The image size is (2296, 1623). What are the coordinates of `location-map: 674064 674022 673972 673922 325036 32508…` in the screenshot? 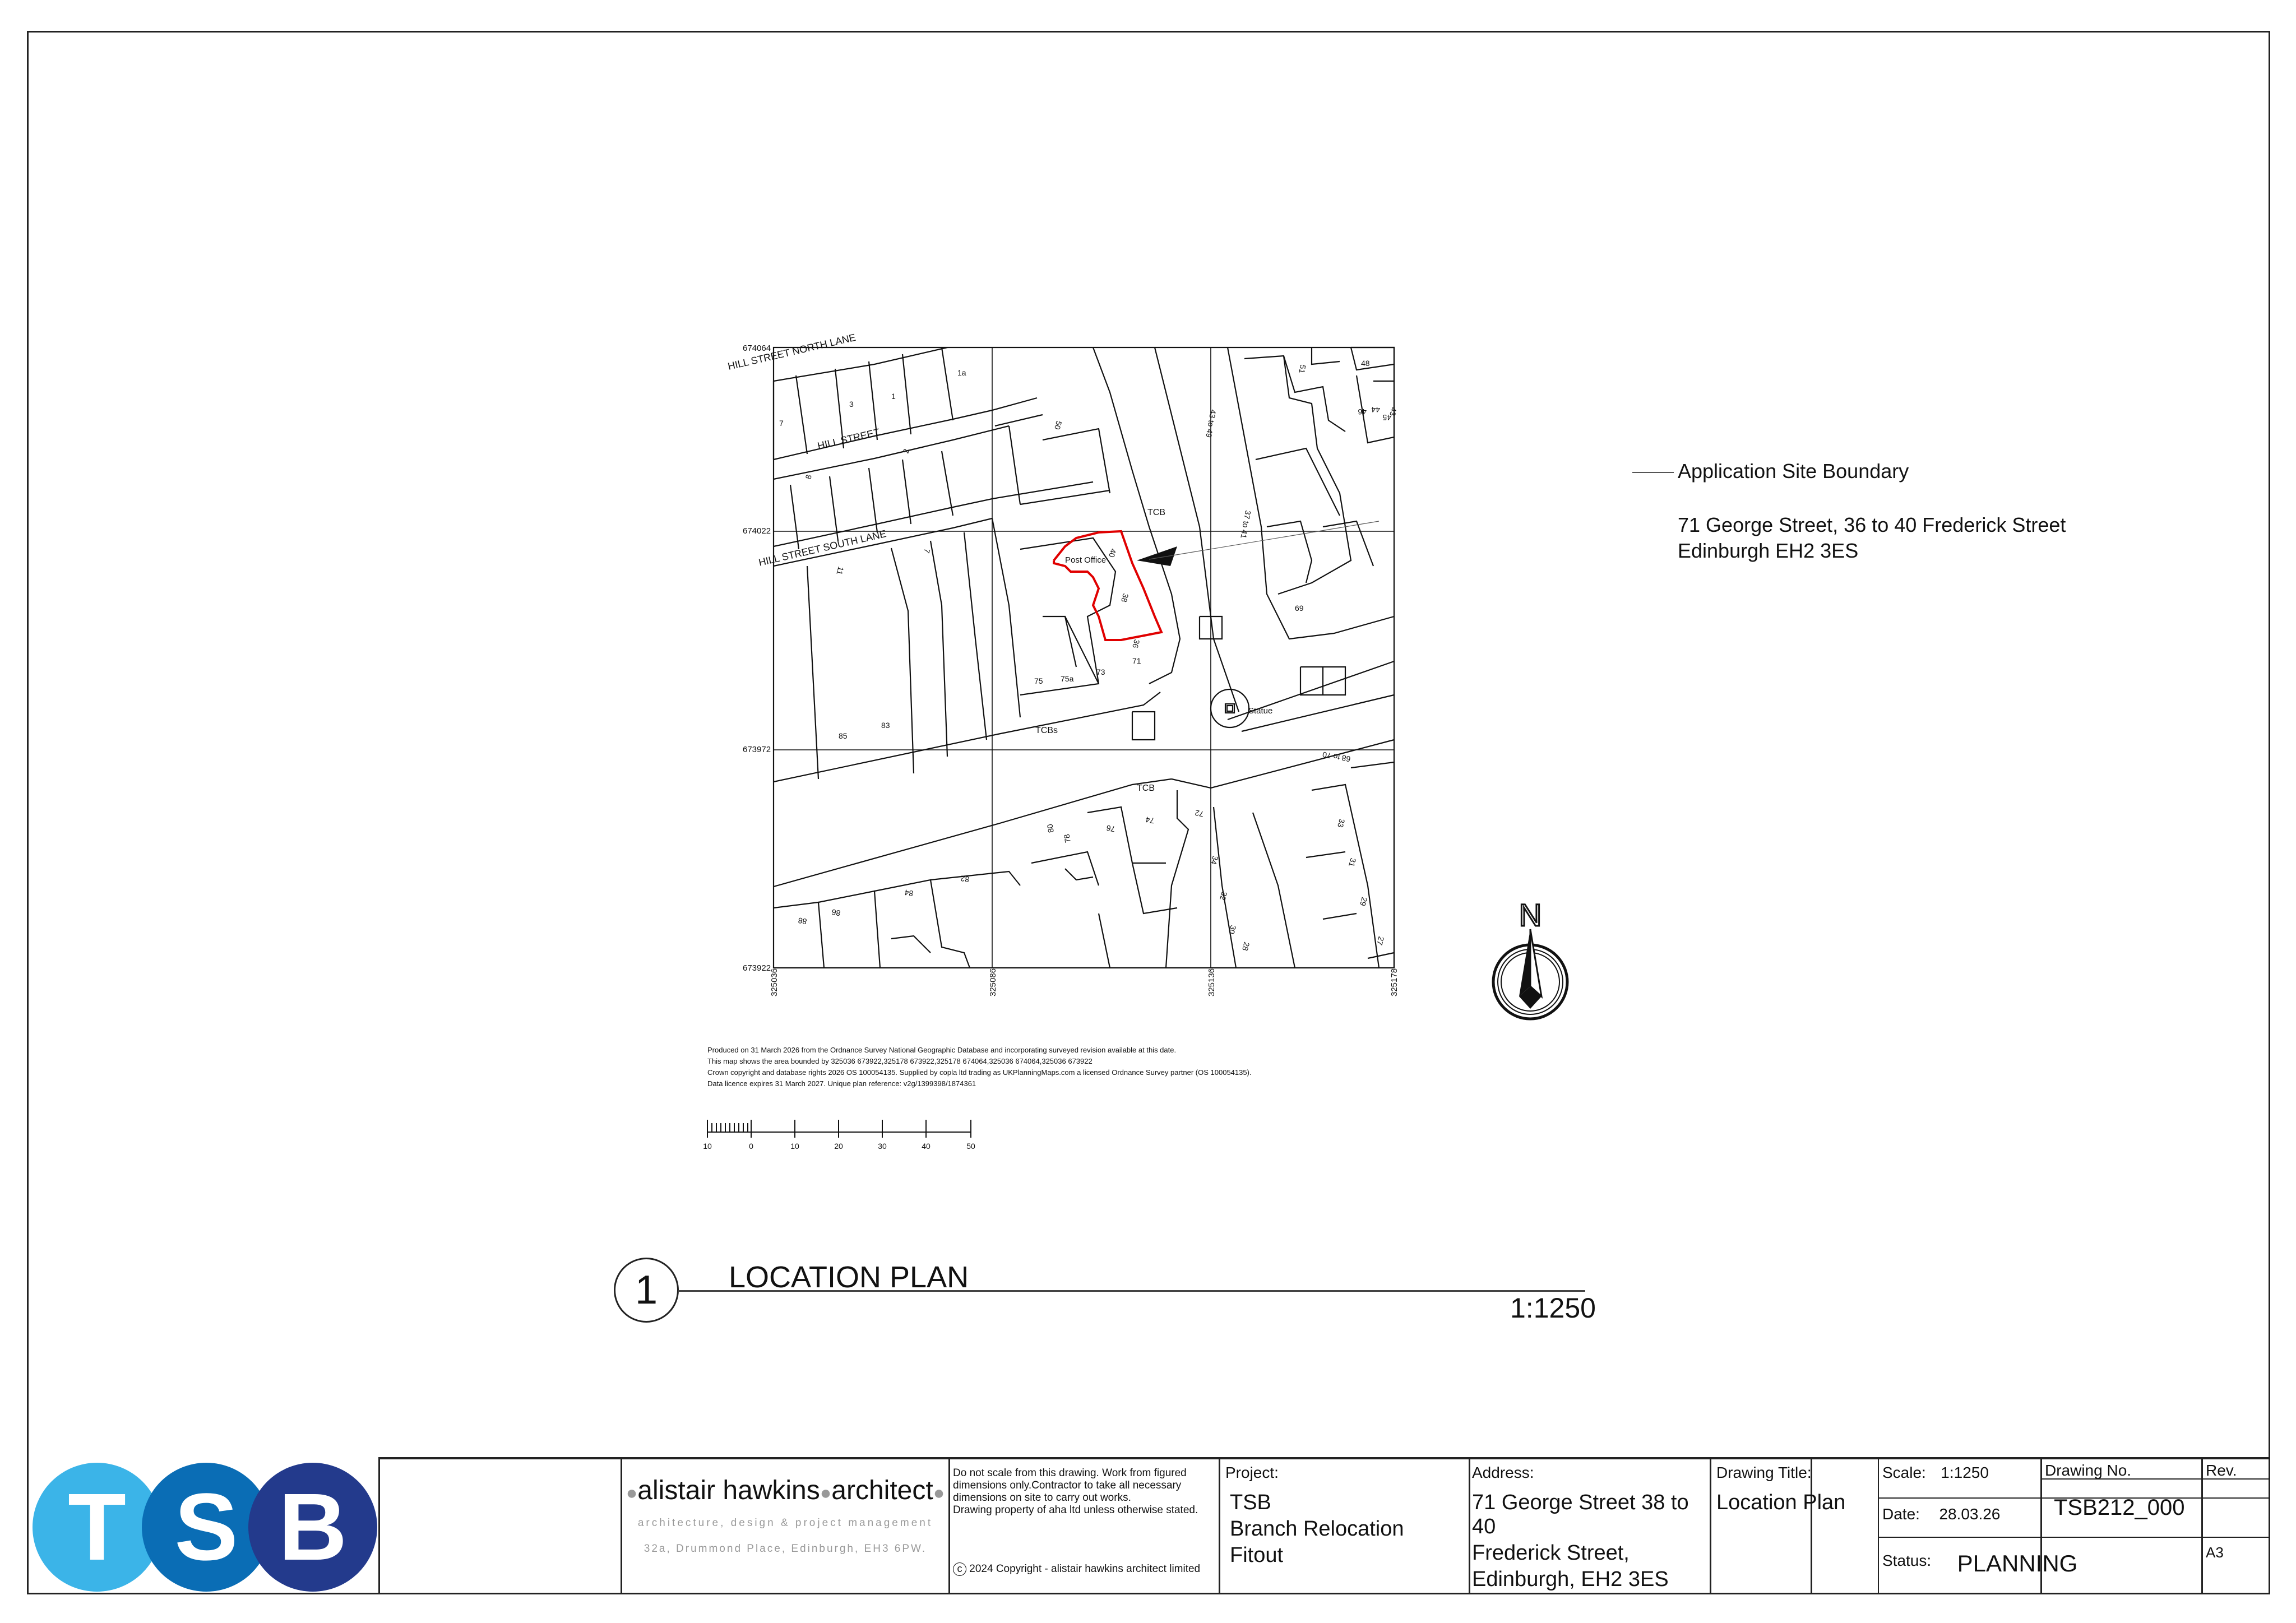 It's located at (1062, 664).